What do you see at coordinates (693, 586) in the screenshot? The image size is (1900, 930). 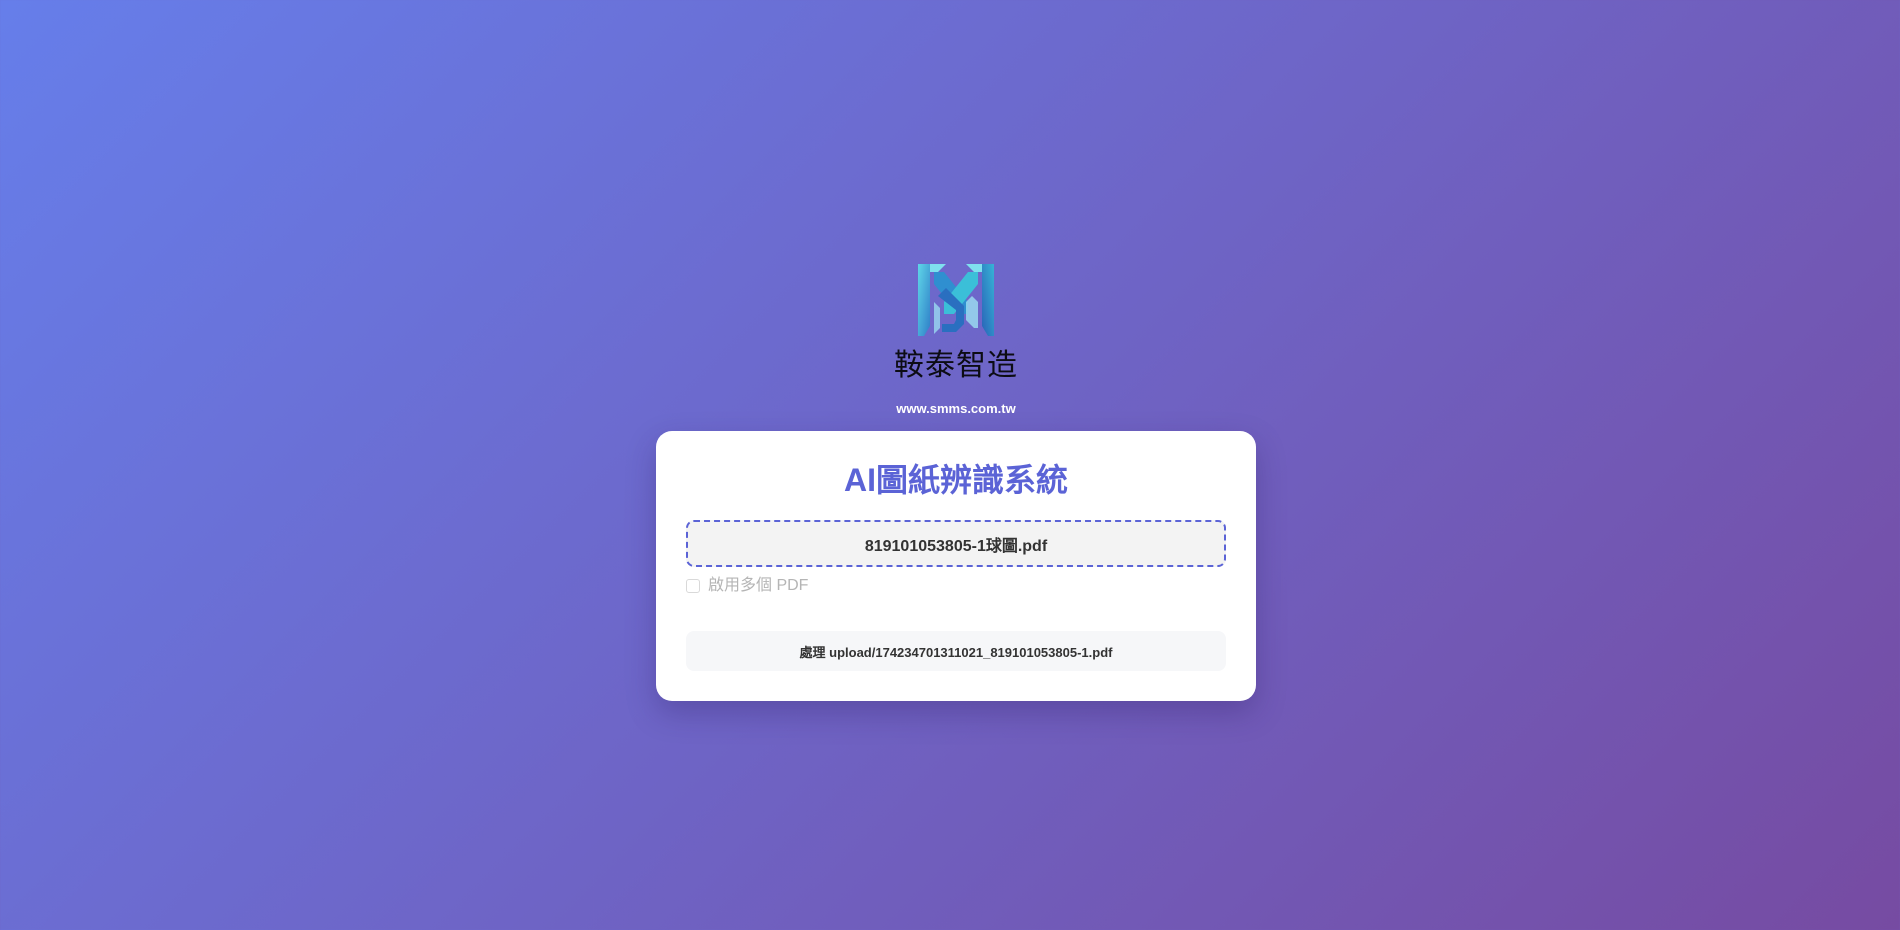 I see `multi-pdf-checkbox` at bounding box center [693, 586].